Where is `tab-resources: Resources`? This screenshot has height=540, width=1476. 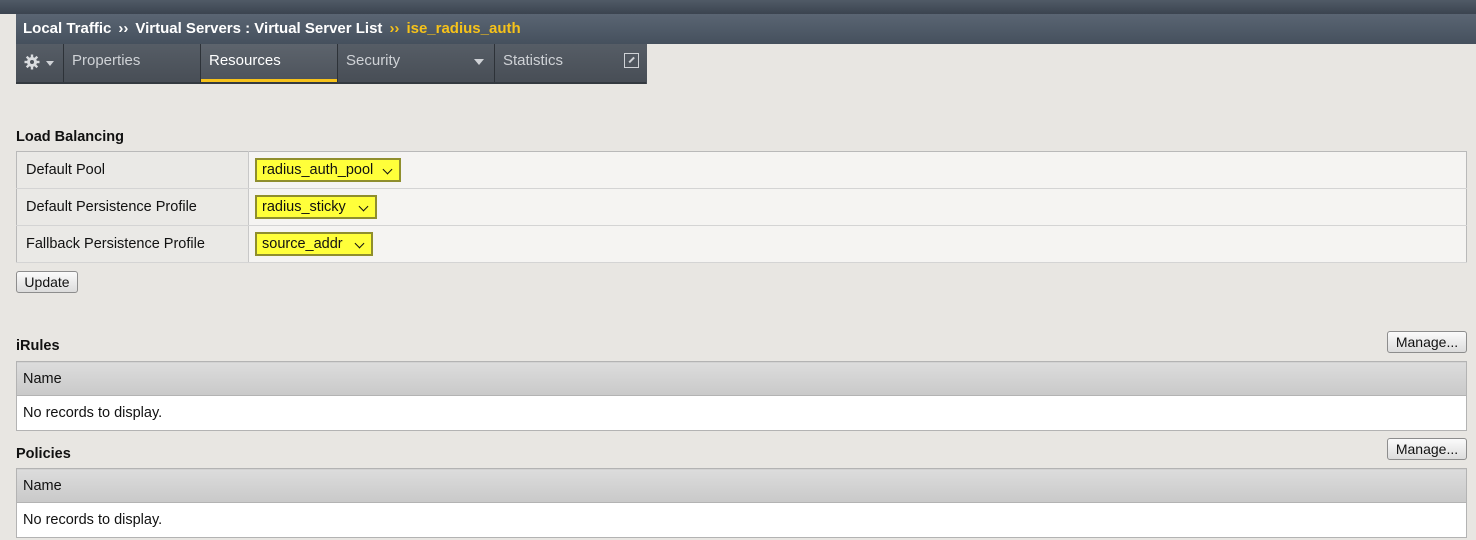 tab-resources: Resources is located at coordinates (269, 64).